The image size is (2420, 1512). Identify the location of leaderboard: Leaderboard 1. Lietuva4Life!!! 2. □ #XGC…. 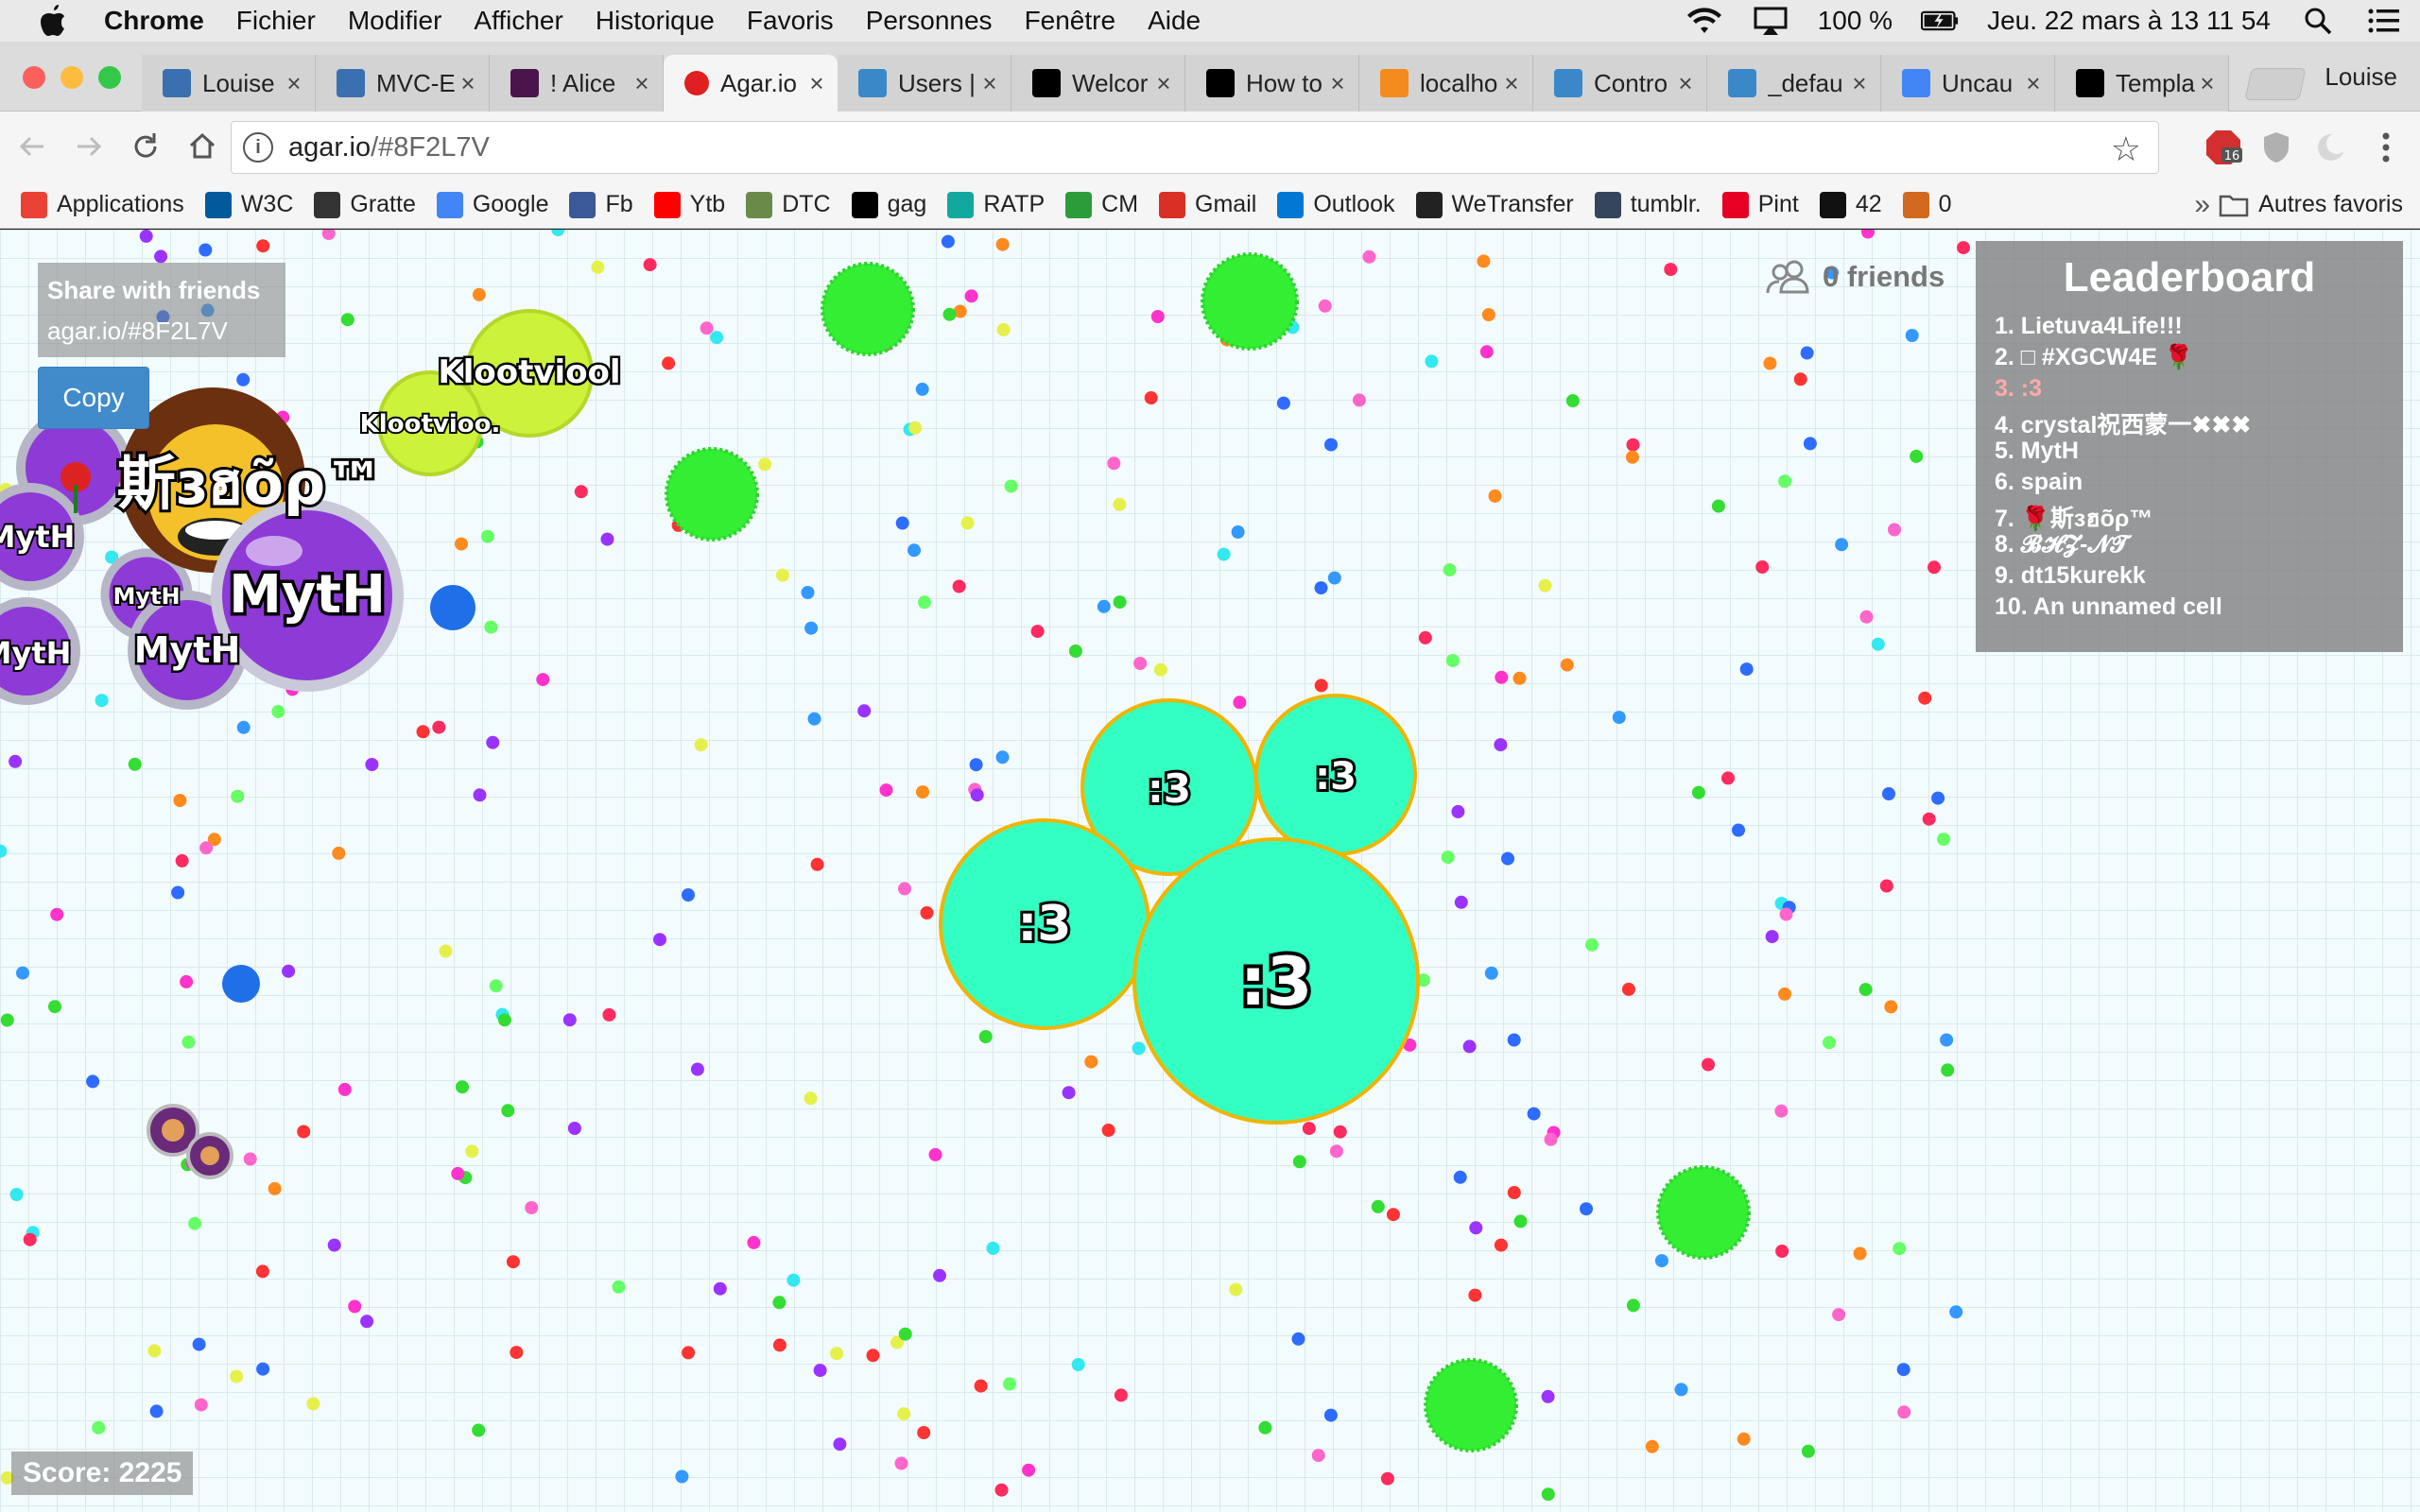
(2189, 446).